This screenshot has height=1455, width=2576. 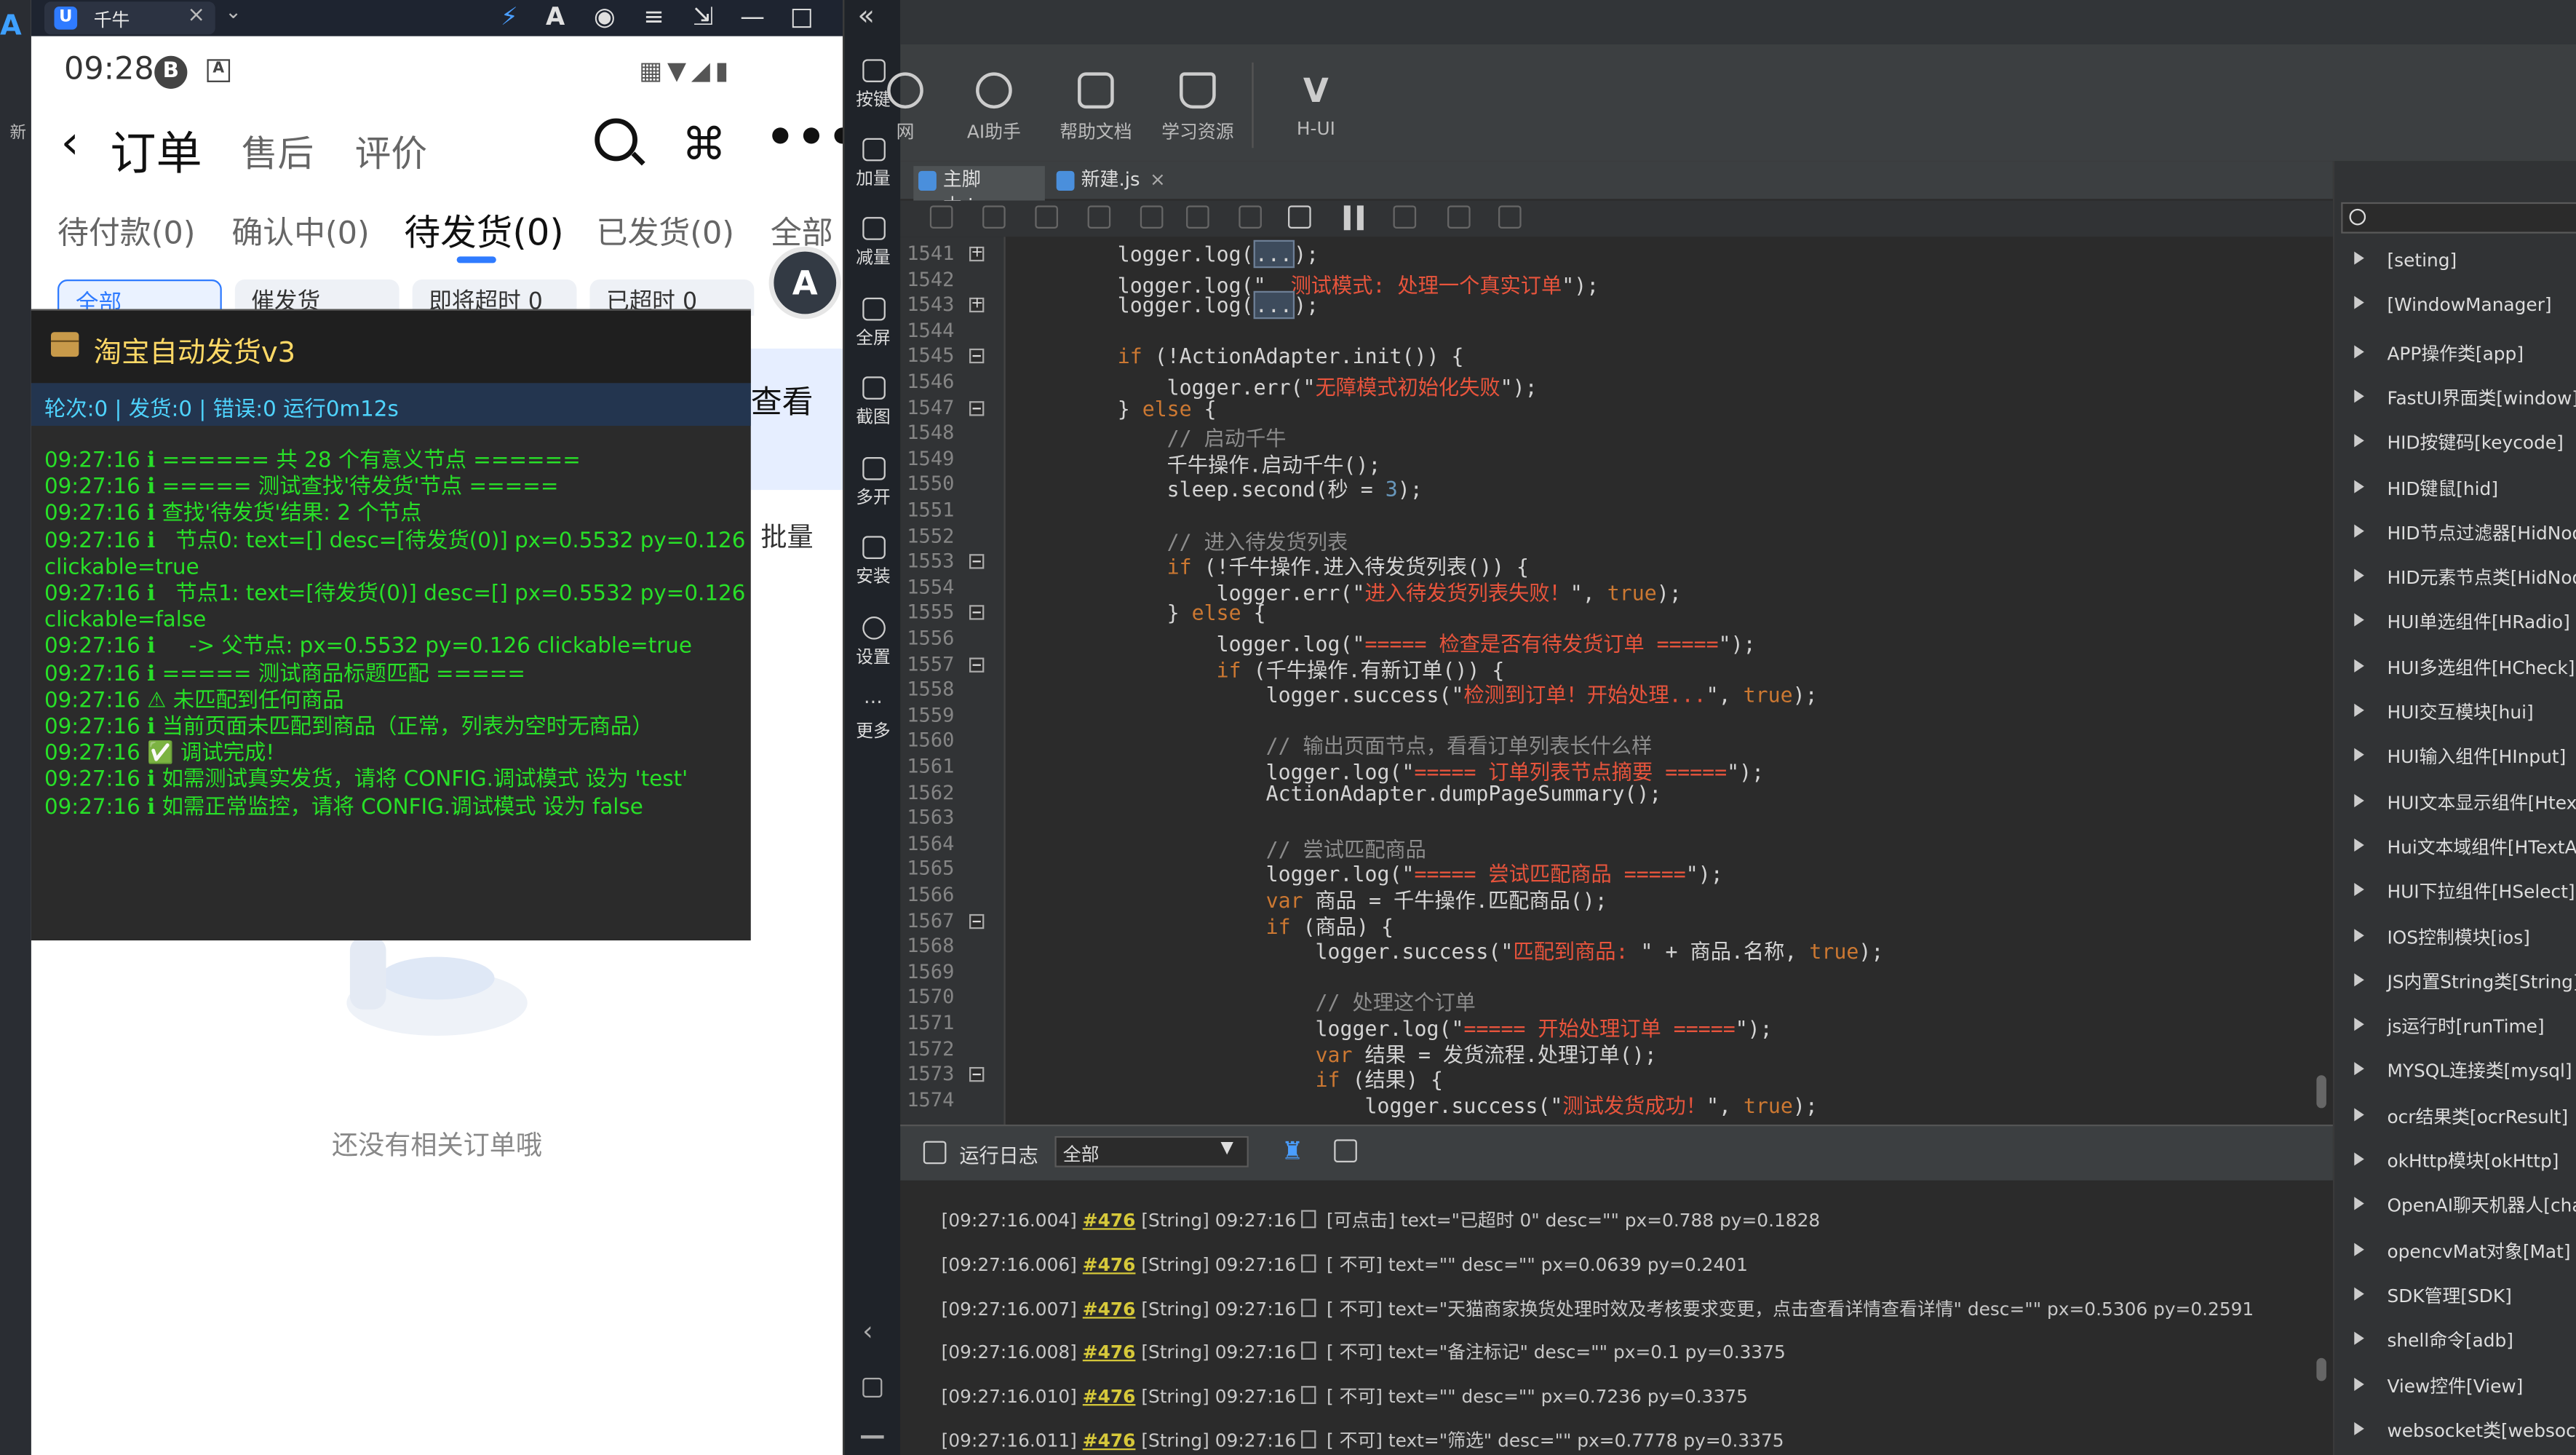 I want to click on api-tree-item: websocket类[websocket], so click(x=2465, y=1430).